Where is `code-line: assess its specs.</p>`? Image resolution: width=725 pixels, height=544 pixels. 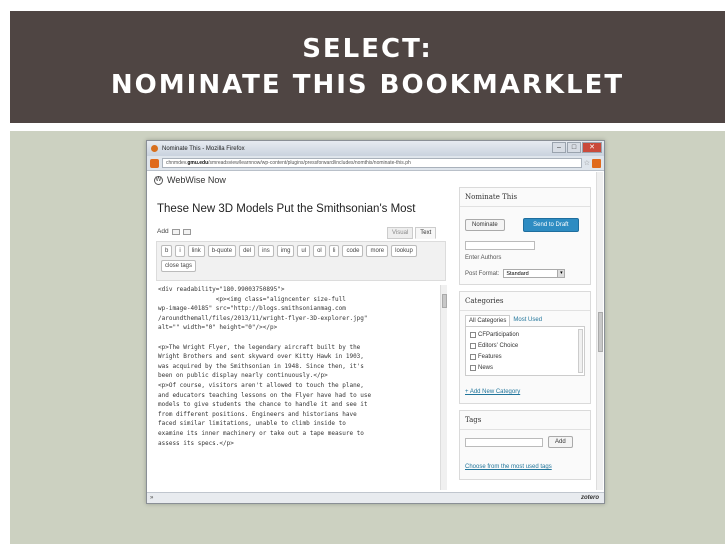
code-line: assess its specs.</p> is located at coordinates (196, 443).